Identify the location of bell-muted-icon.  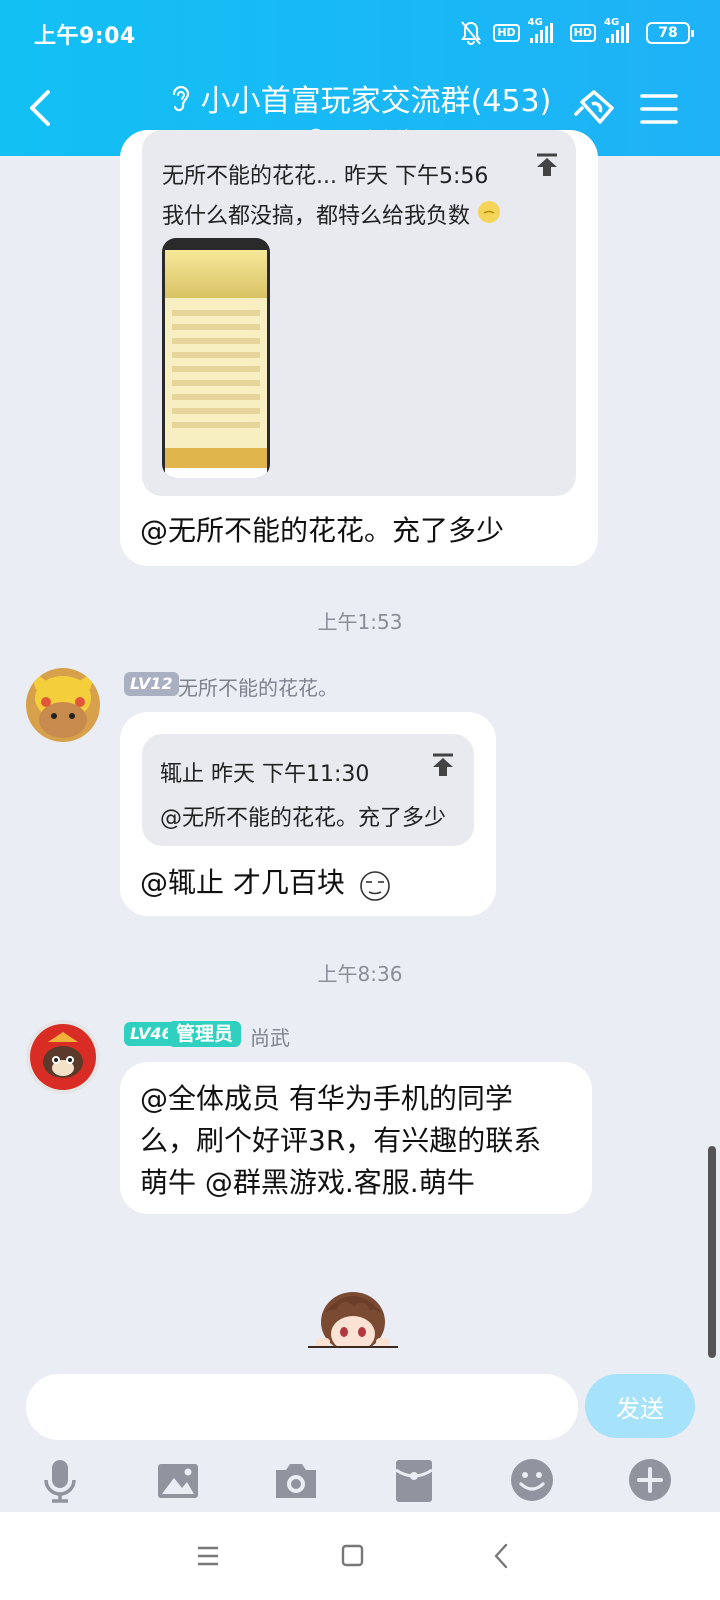
(471, 33).